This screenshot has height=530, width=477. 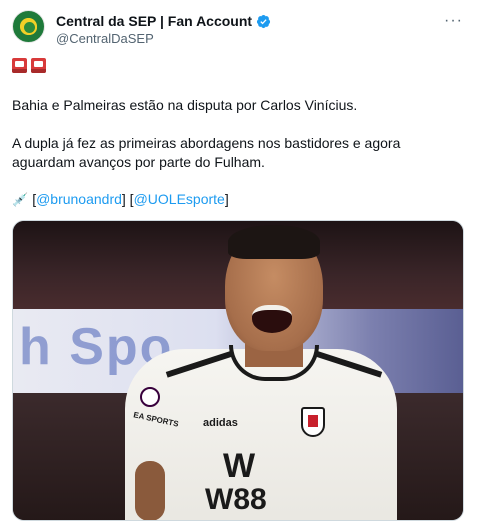 What do you see at coordinates (154, 21) in the screenshot?
I see `author-display-name: Central da SEP | Fan Account` at bounding box center [154, 21].